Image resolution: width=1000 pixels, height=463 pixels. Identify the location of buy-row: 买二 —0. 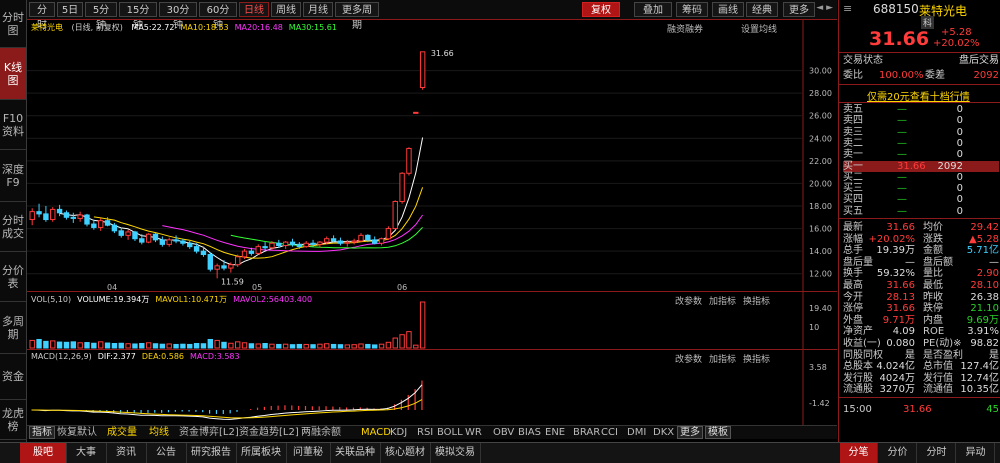
(921, 177).